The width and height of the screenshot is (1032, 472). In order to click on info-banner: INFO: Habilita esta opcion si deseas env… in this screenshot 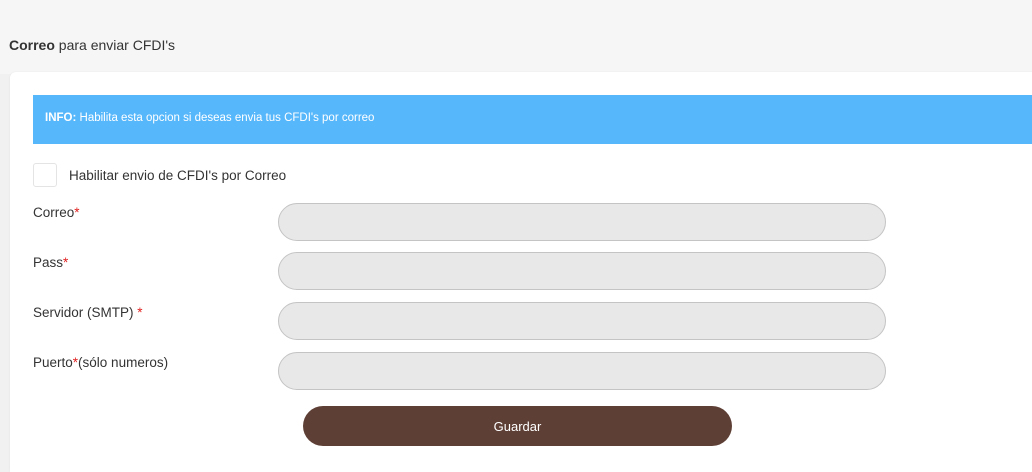, I will do `click(532, 119)`.